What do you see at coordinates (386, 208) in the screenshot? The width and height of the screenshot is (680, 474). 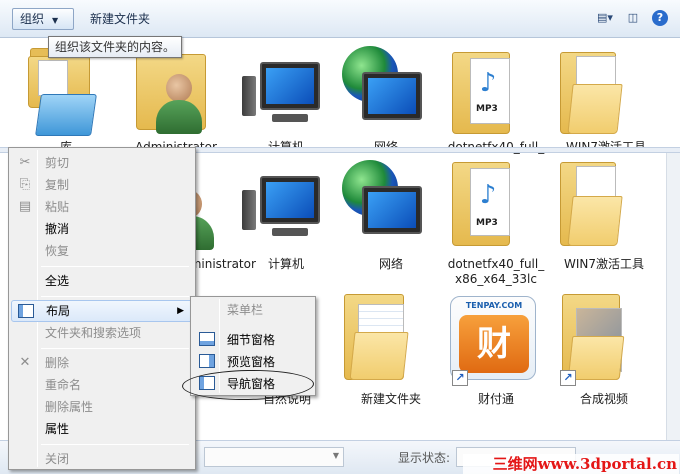 I see `network-item` at bounding box center [386, 208].